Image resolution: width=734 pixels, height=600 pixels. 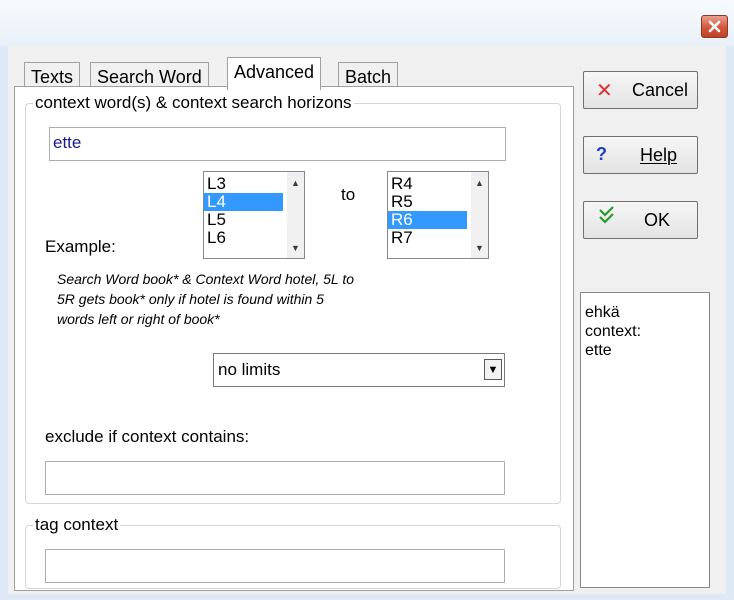 What do you see at coordinates (602, 312) in the screenshot?
I see `status-line: ehkä` at bounding box center [602, 312].